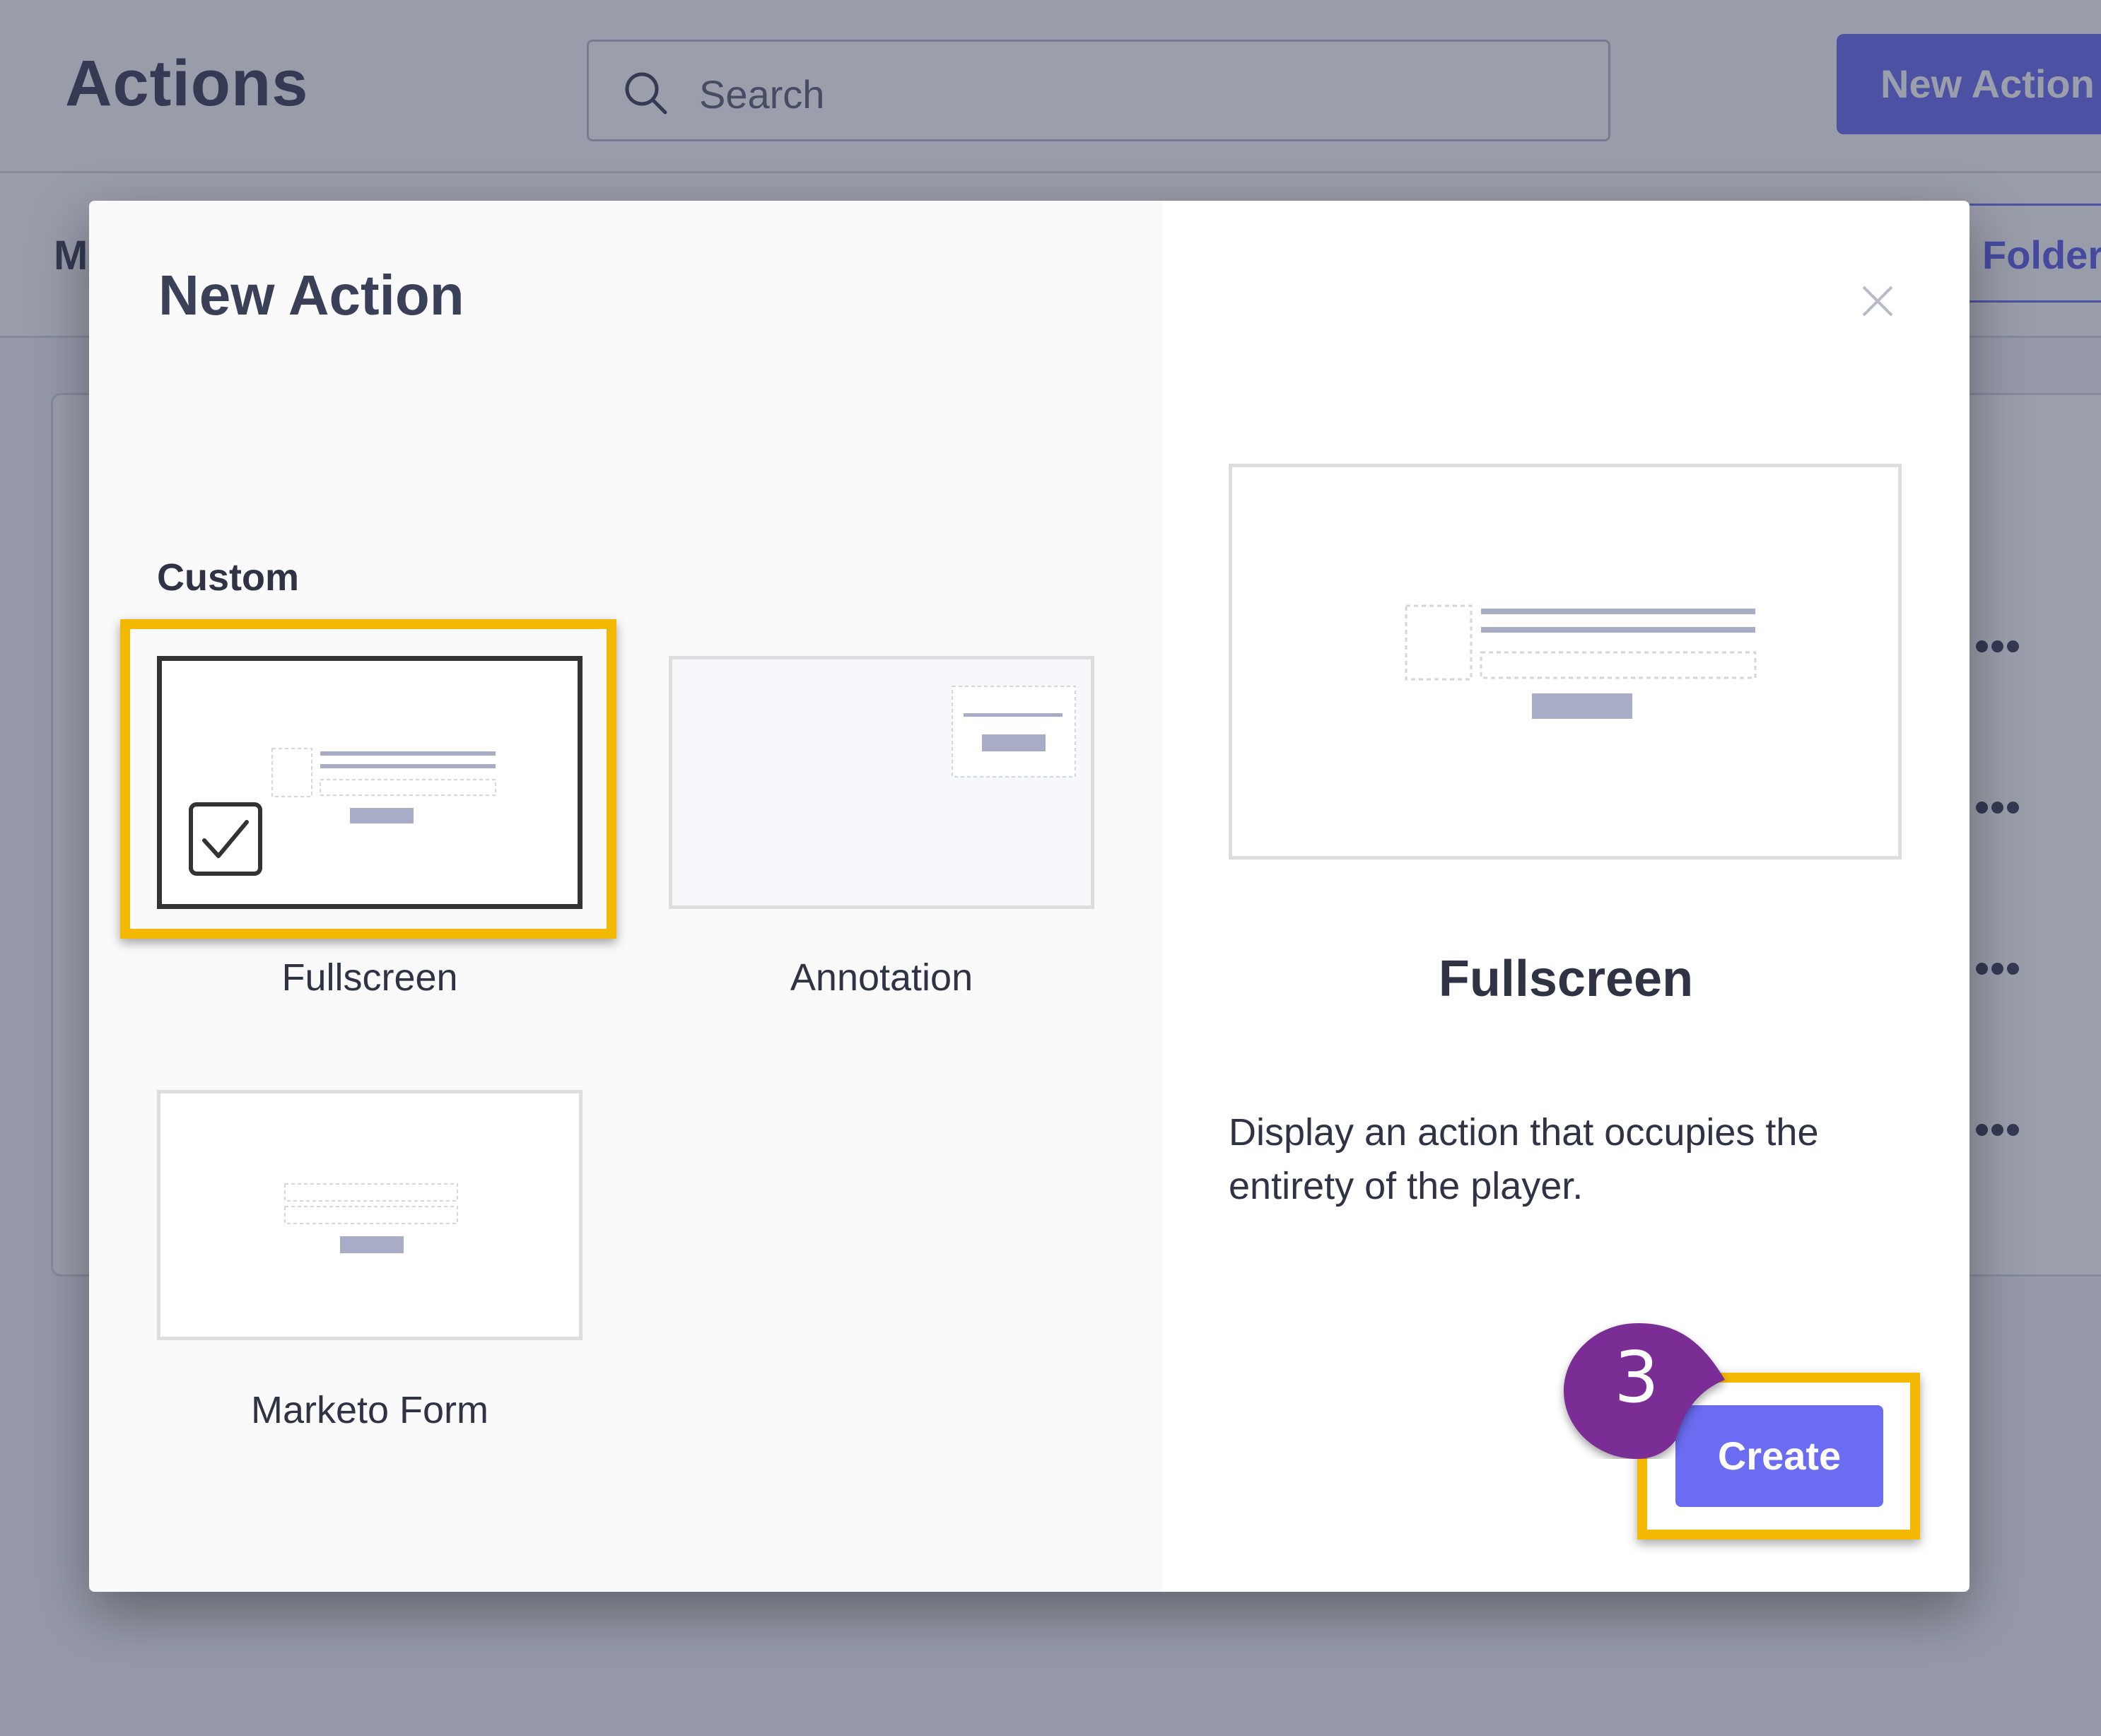  What do you see at coordinates (882, 782) in the screenshot?
I see `option-annotation-card` at bounding box center [882, 782].